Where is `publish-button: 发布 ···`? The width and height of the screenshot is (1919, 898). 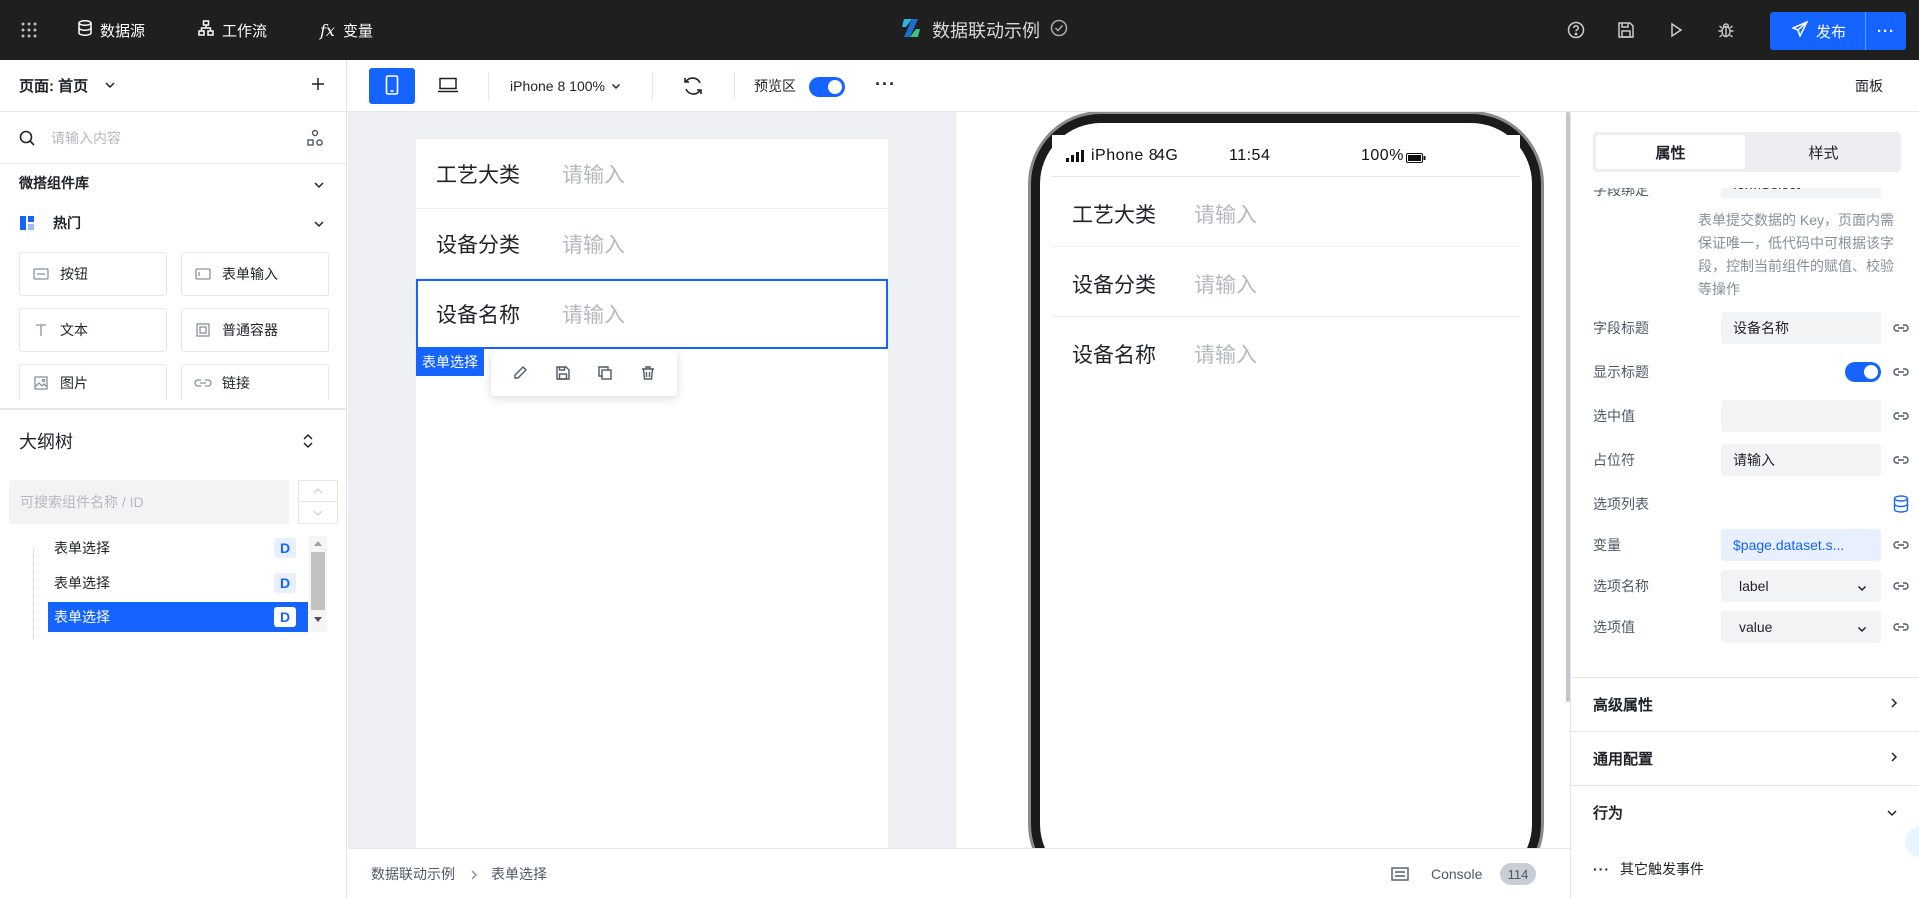 publish-button: 发布 ··· is located at coordinates (1838, 31).